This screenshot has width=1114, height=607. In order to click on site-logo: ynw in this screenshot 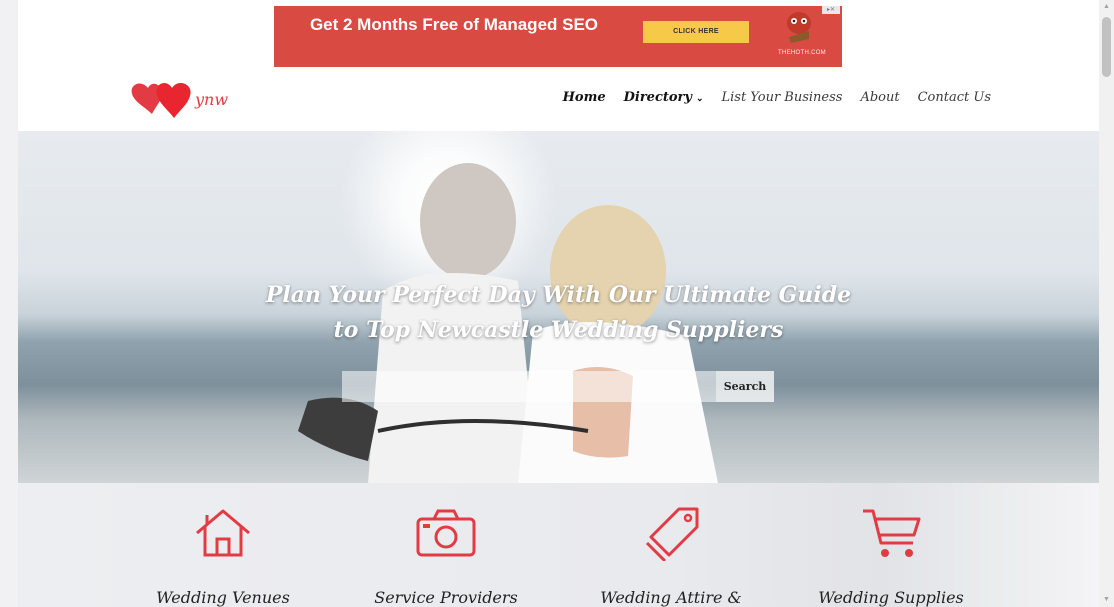, I will do `click(190, 100)`.